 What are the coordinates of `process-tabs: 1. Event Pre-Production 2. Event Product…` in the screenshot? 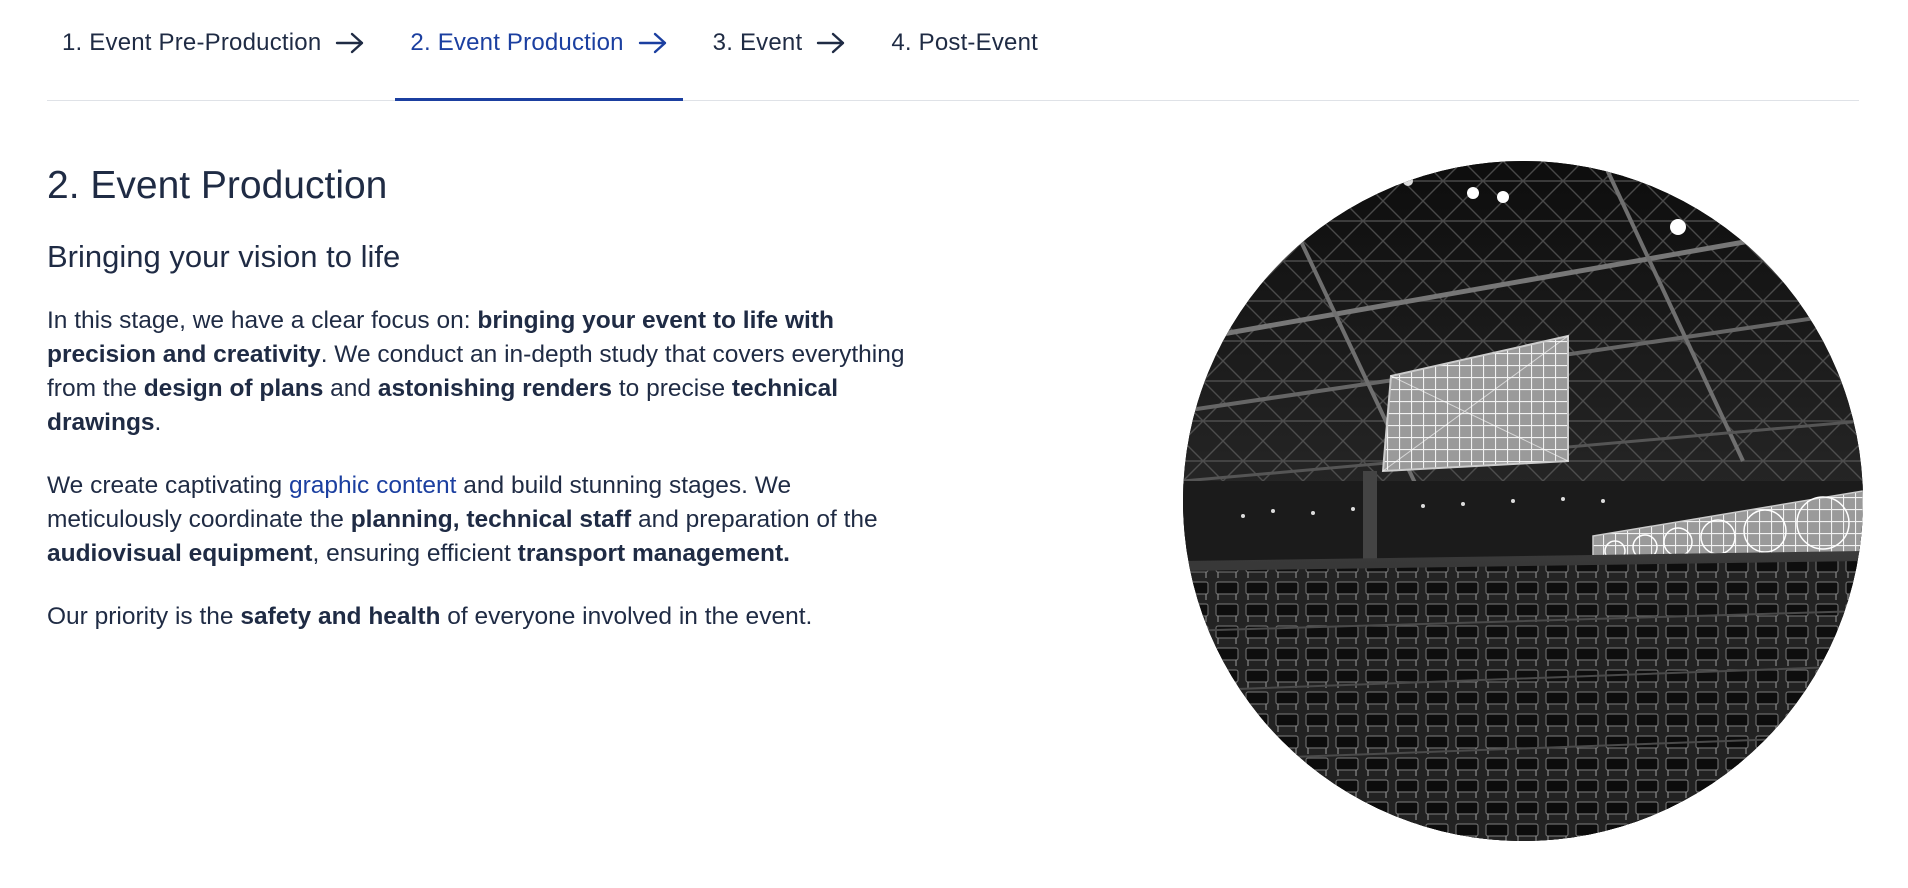 It's located at (953, 50).